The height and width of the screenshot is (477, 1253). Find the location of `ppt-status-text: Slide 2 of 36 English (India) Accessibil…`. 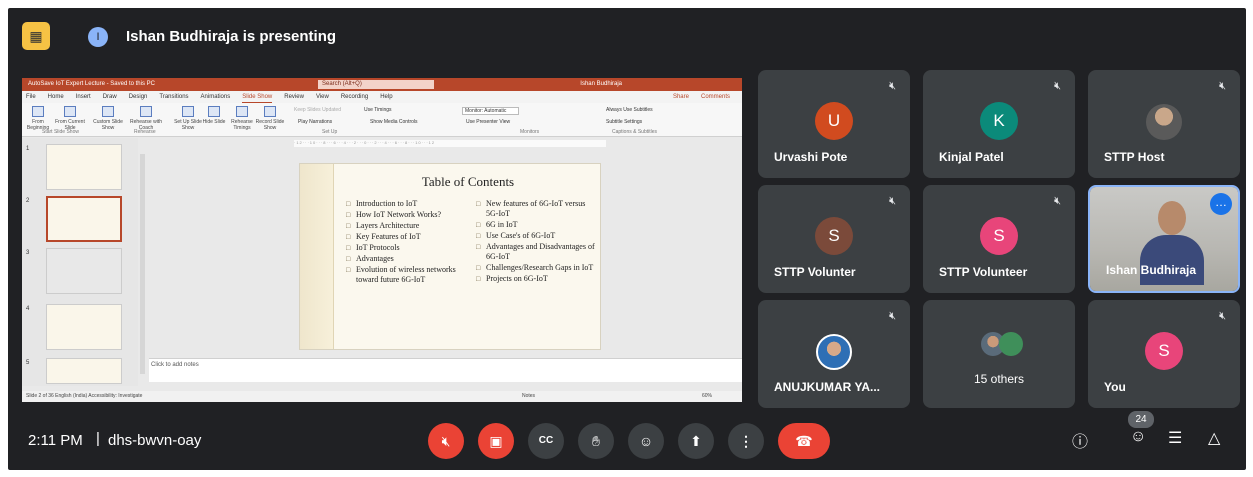

ppt-status-text: Slide 2 of 36 English (India) Accessibil… is located at coordinates (84, 396).